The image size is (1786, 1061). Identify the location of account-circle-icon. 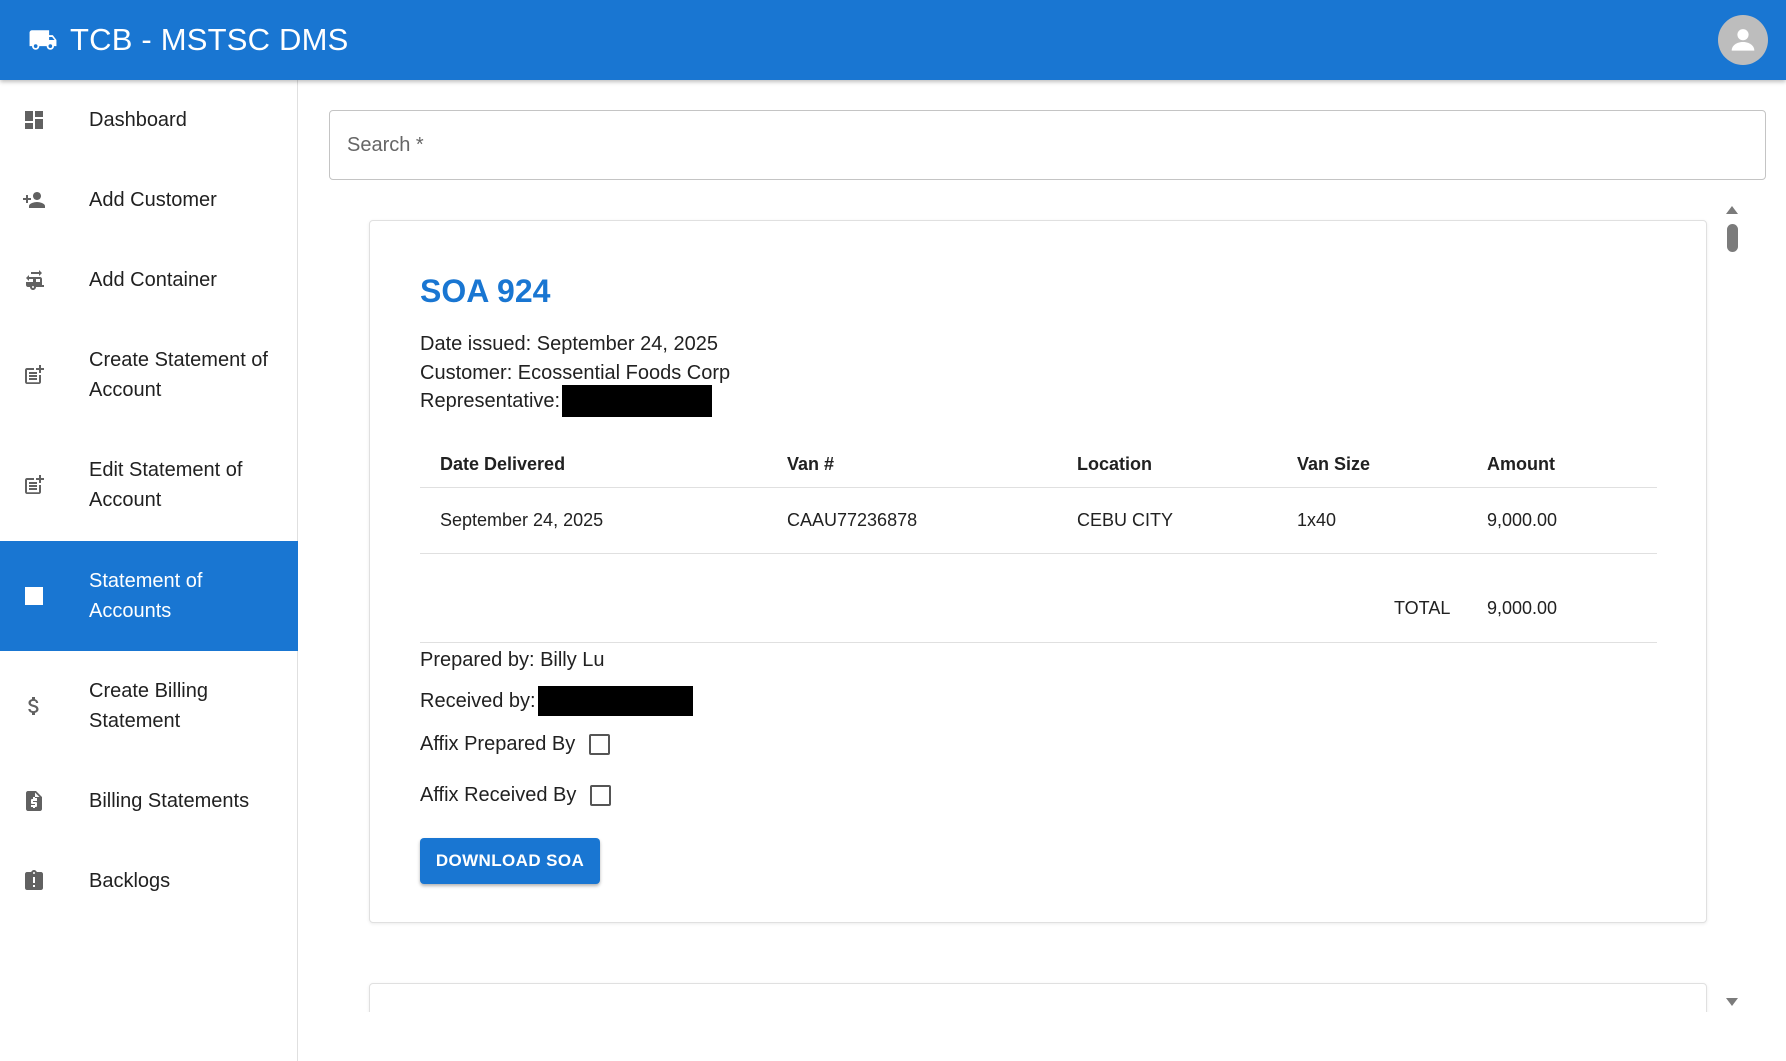
(1743, 40).